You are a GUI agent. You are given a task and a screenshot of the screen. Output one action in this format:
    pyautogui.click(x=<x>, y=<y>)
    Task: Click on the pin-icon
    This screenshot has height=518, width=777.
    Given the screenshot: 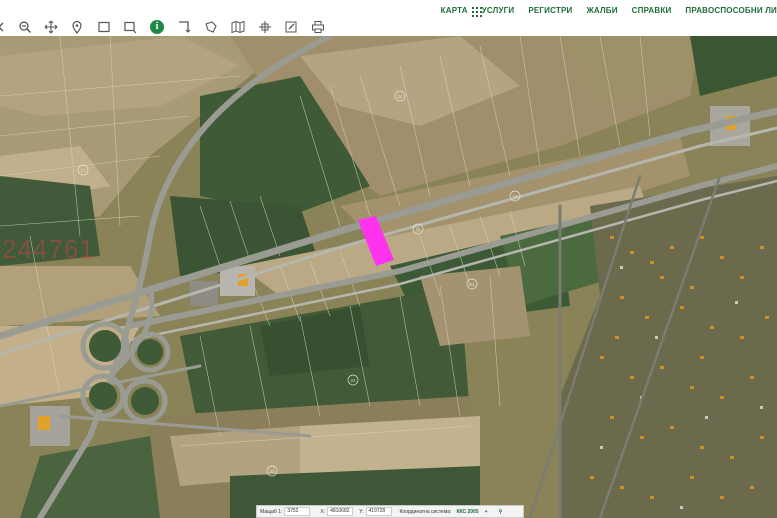 What is the action you would take?
    pyautogui.click(x=77, y=27)
    